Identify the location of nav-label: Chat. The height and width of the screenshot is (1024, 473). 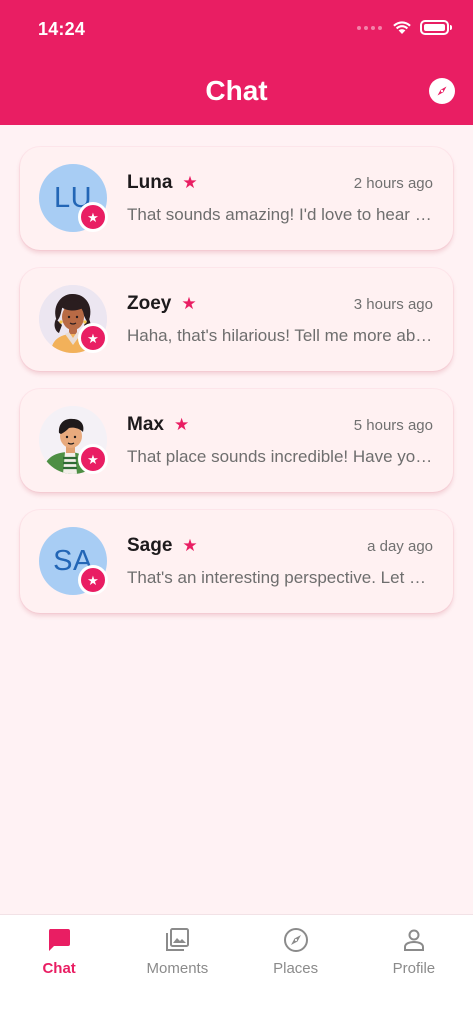
(59, 968).